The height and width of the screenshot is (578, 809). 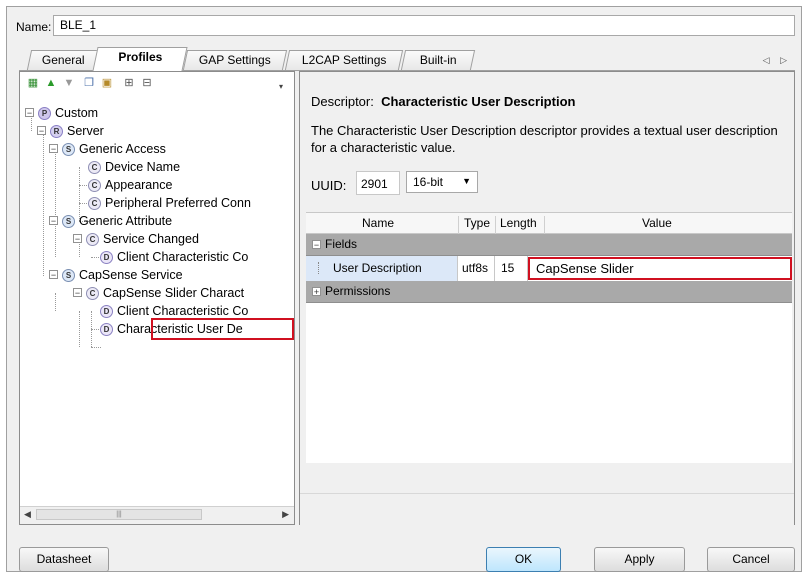 What do you see at coordinates (33, 83) in the screenshot?
I see `add-node-icon: ▦` at bounding box center [33, 83].